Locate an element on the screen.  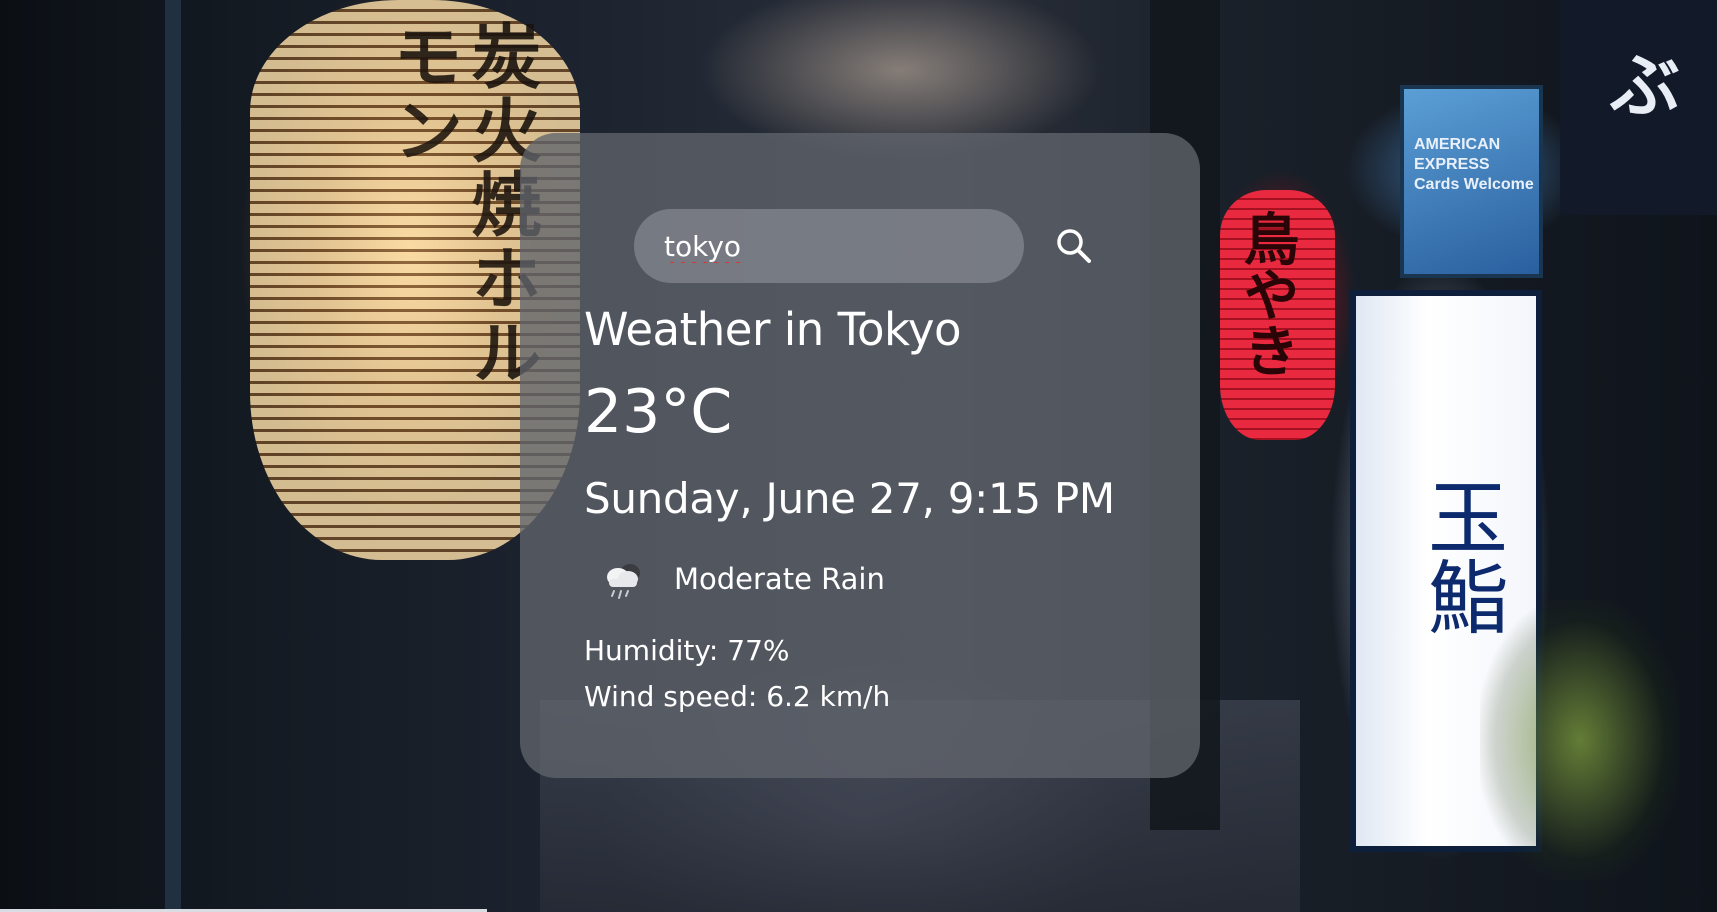
amex-sign-lettering: AMERICAN EXPRESS Cards Welcome is located at coordinates (1474, 164).